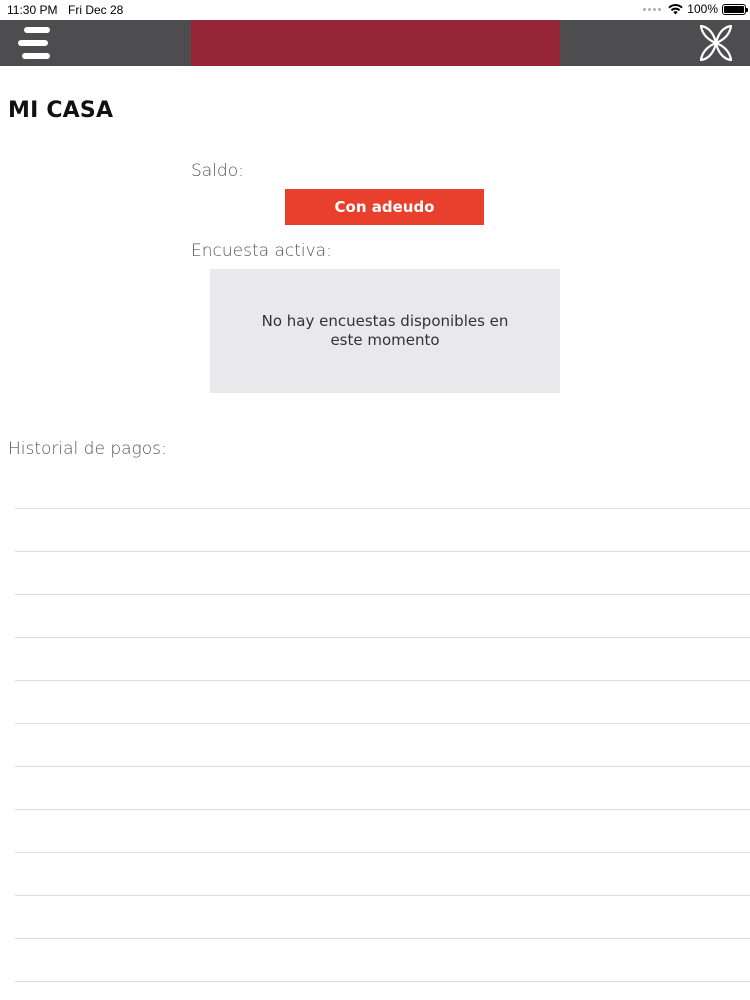 This screenshot has height=1000, width=750. I want to click on battery-icon, so click(735, 9).